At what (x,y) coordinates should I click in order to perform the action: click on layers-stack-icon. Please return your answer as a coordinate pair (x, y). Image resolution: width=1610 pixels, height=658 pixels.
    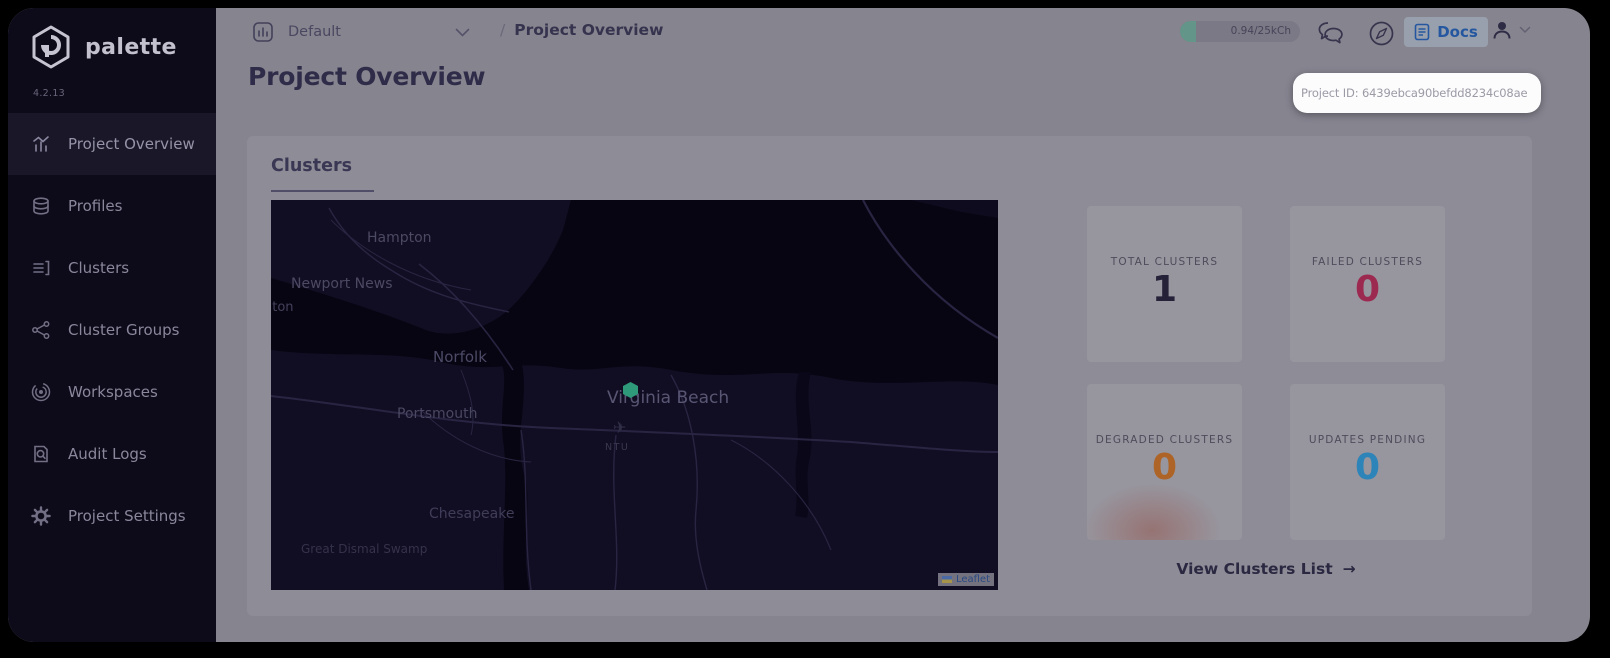
    Looking at the image, I should click on (41, 206).